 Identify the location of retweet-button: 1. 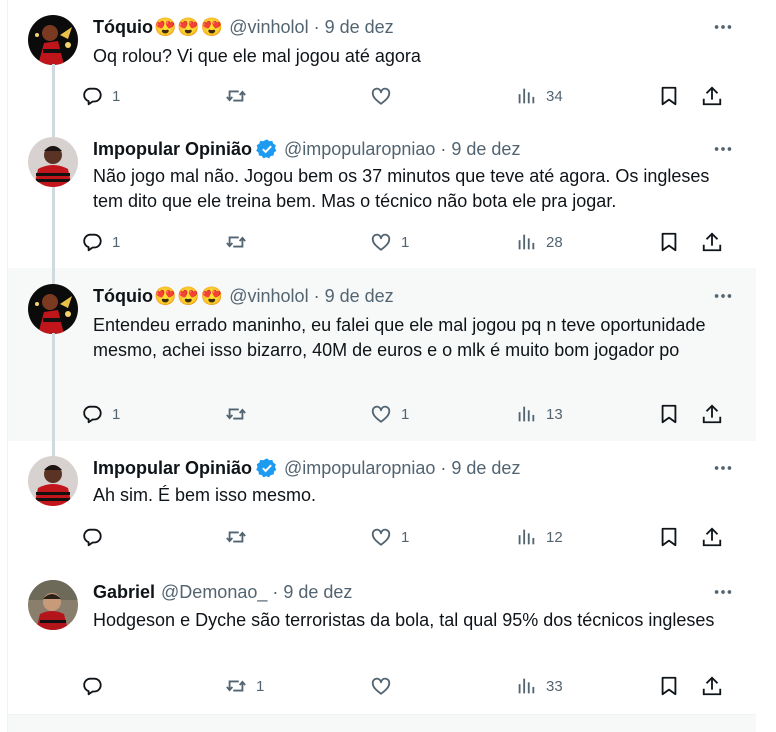
(244, 686).